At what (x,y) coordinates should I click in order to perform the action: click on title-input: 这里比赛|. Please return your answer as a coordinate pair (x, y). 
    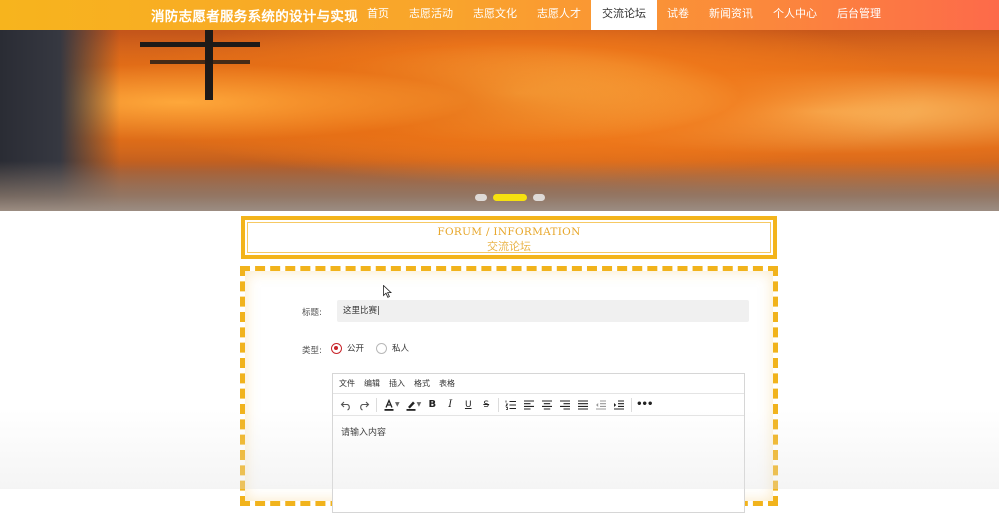
    Looking at the image, I should click on (543, 311).